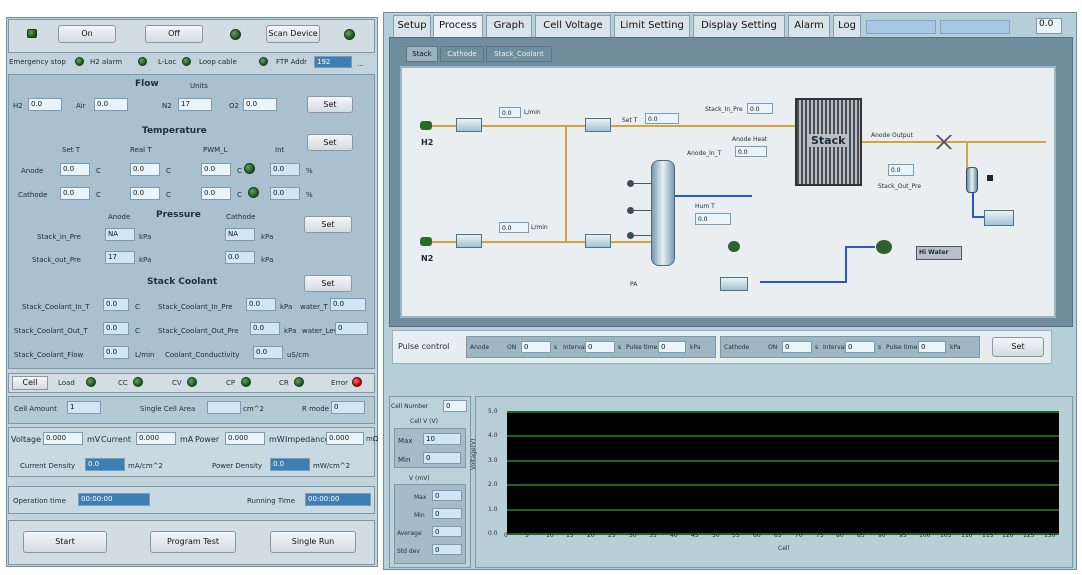 The image size is (1082, 575). What do you see at coordinates (860, 347) in the screenshot?
I see `pulse-cathode-interval: 0` at bounding box center [860, 347].